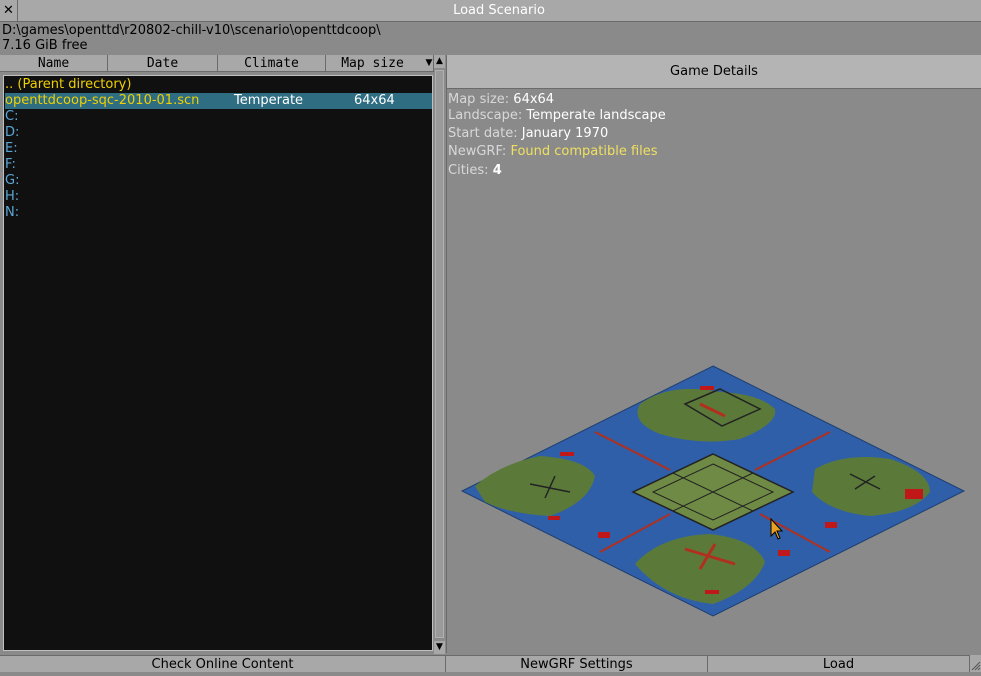 This screenshot has height=676, width=981. What do you see at coordinates (479, 99) in the screenshot?
I see `detail-label: Map size:` at bounding box center [479, 99].